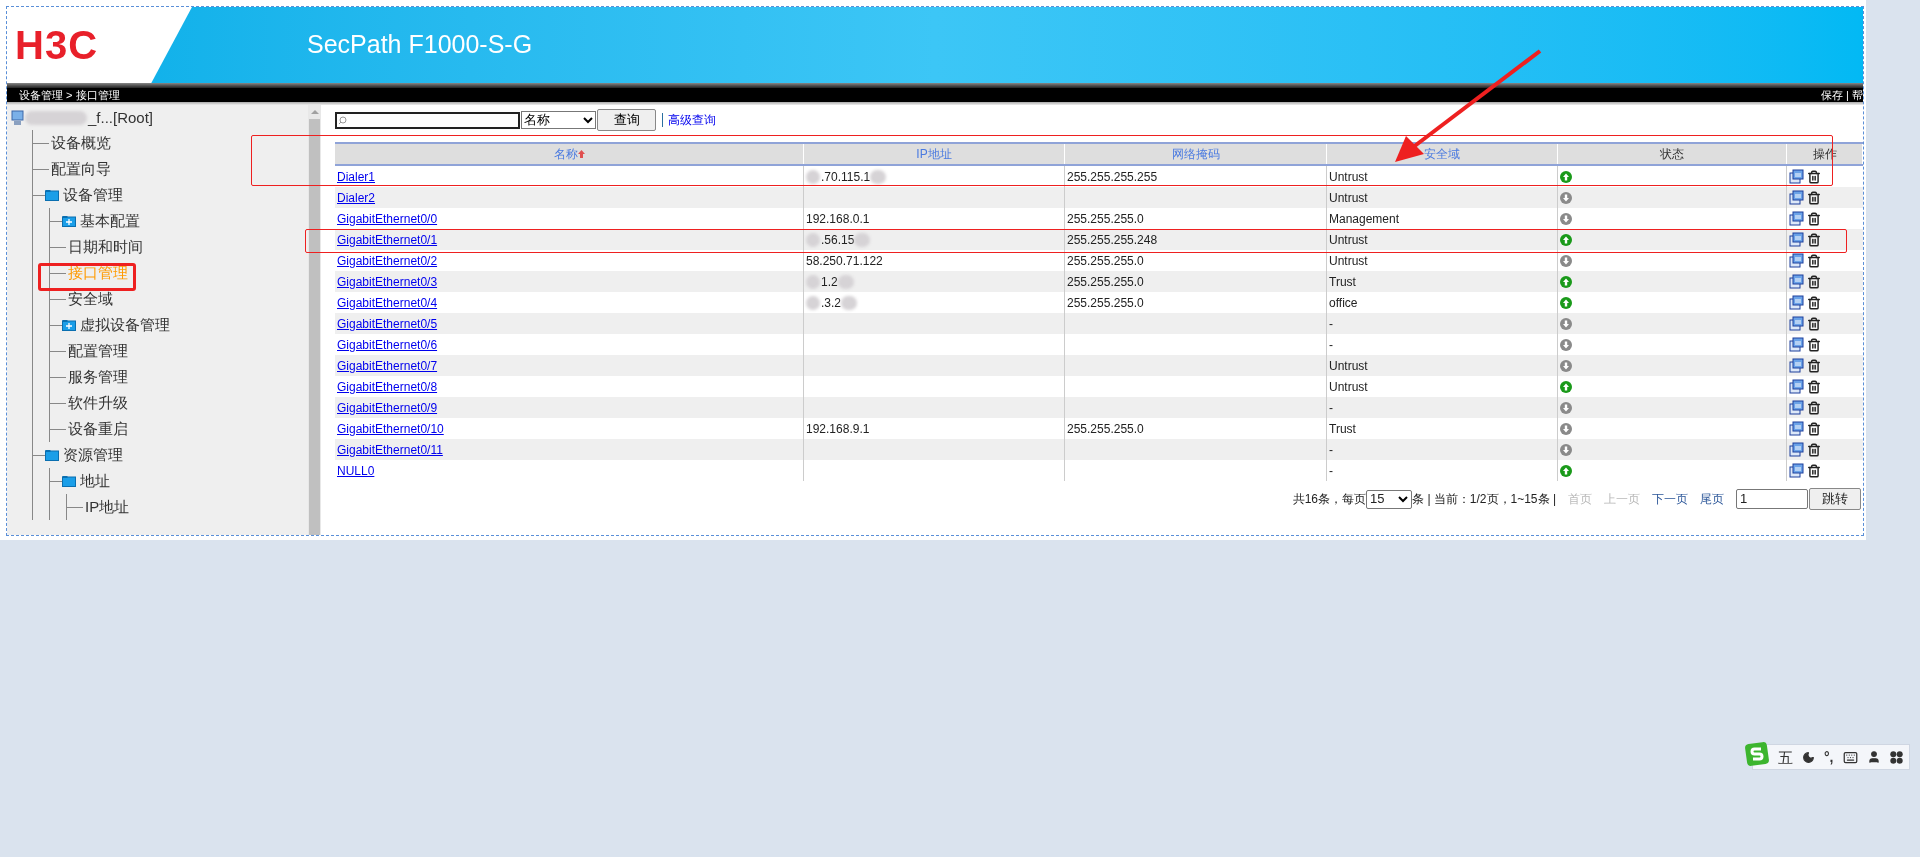 This screenshot has width=1920, height=857. Describe the element at coordinates (387, 281) in the screenshot. I see `interface-link: GigabitEthernet0/3` at that location.